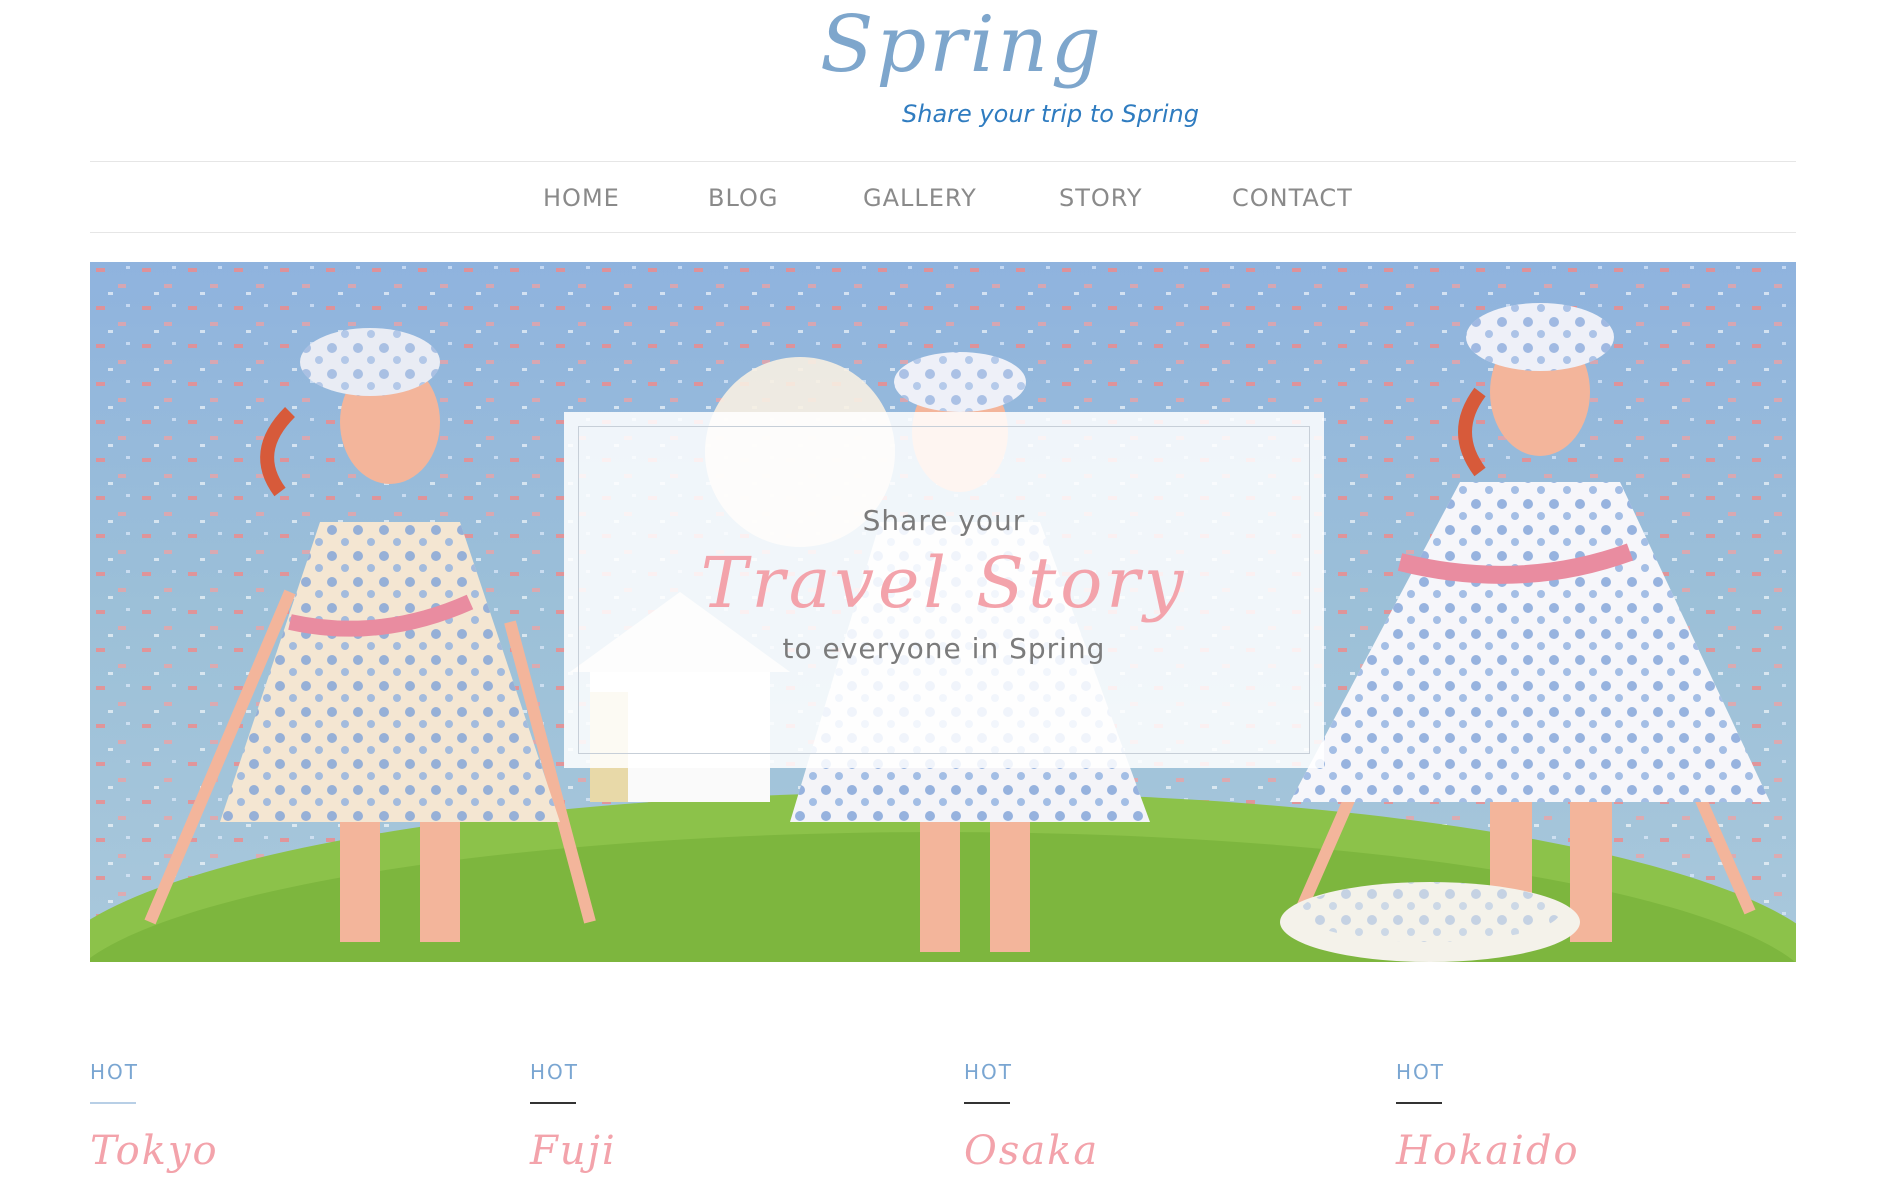 The width and height of the screenshot is (1884, 1186). What do you see at coordinates (154, 1151) in the screenshot?
I see `card-title: Tokyo` at bounding box center [154, 1151].